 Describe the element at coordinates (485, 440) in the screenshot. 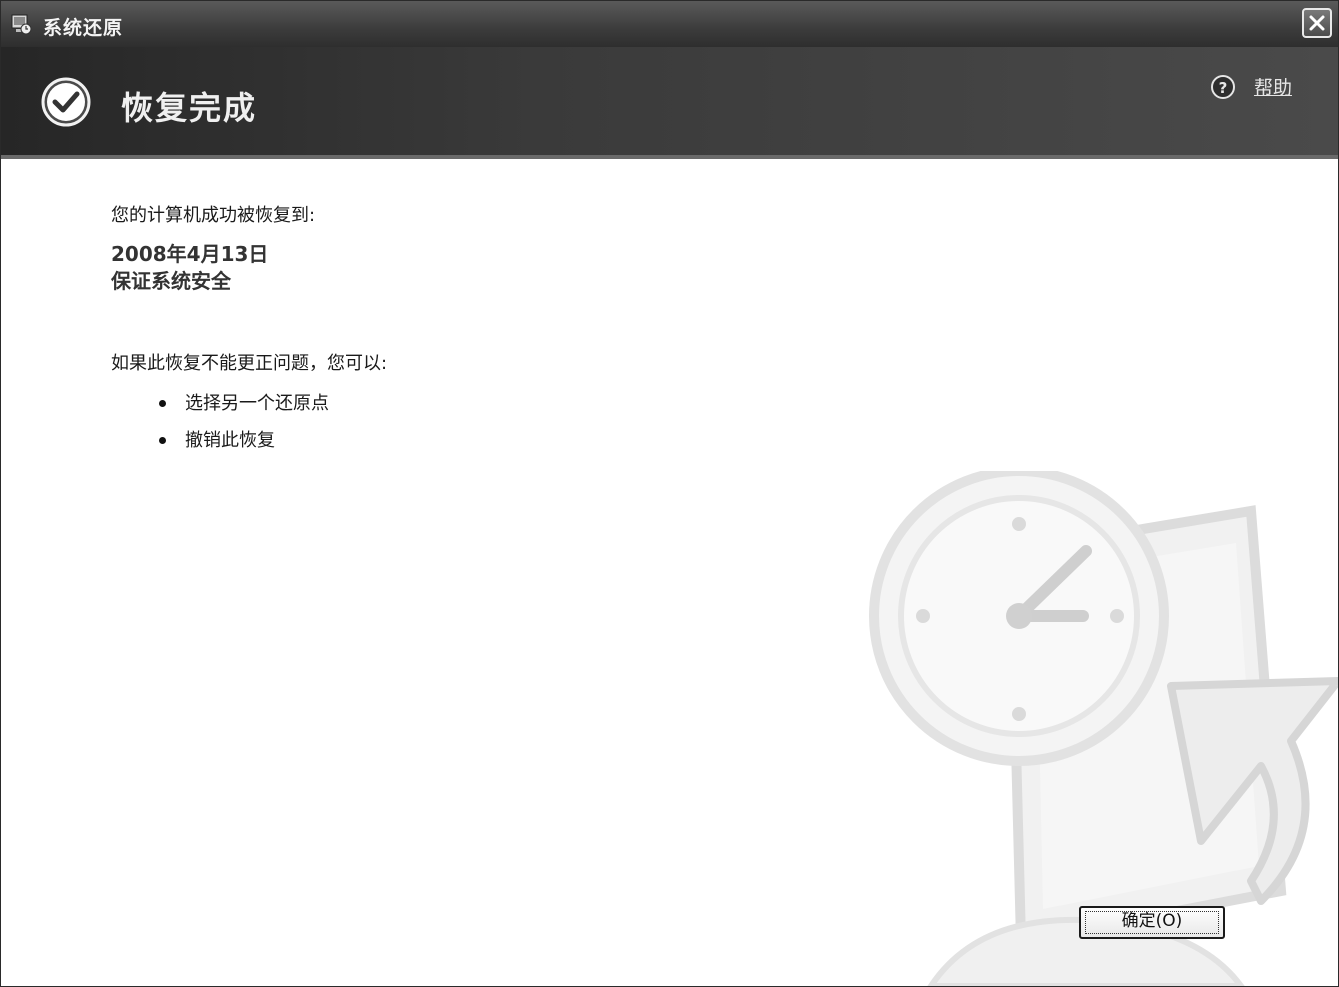

I see `option-undo-restore: 撤销此恢复` at that location.